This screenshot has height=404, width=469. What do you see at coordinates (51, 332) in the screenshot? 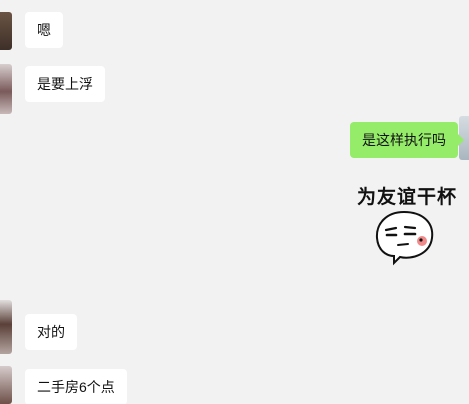
I see `incoming-message-bubble: 对的` at bounding box center [51, 332].